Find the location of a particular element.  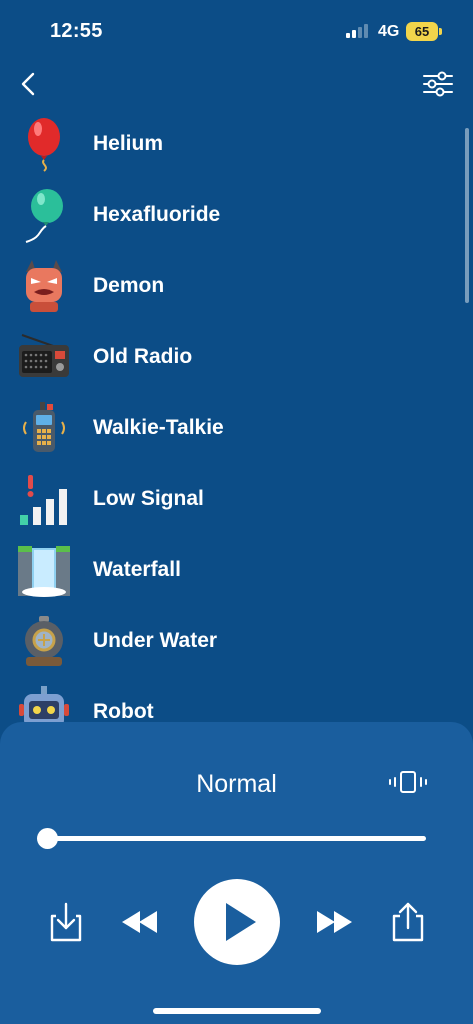

list-item-label: Old Radio is located at coordinates (143, 356).